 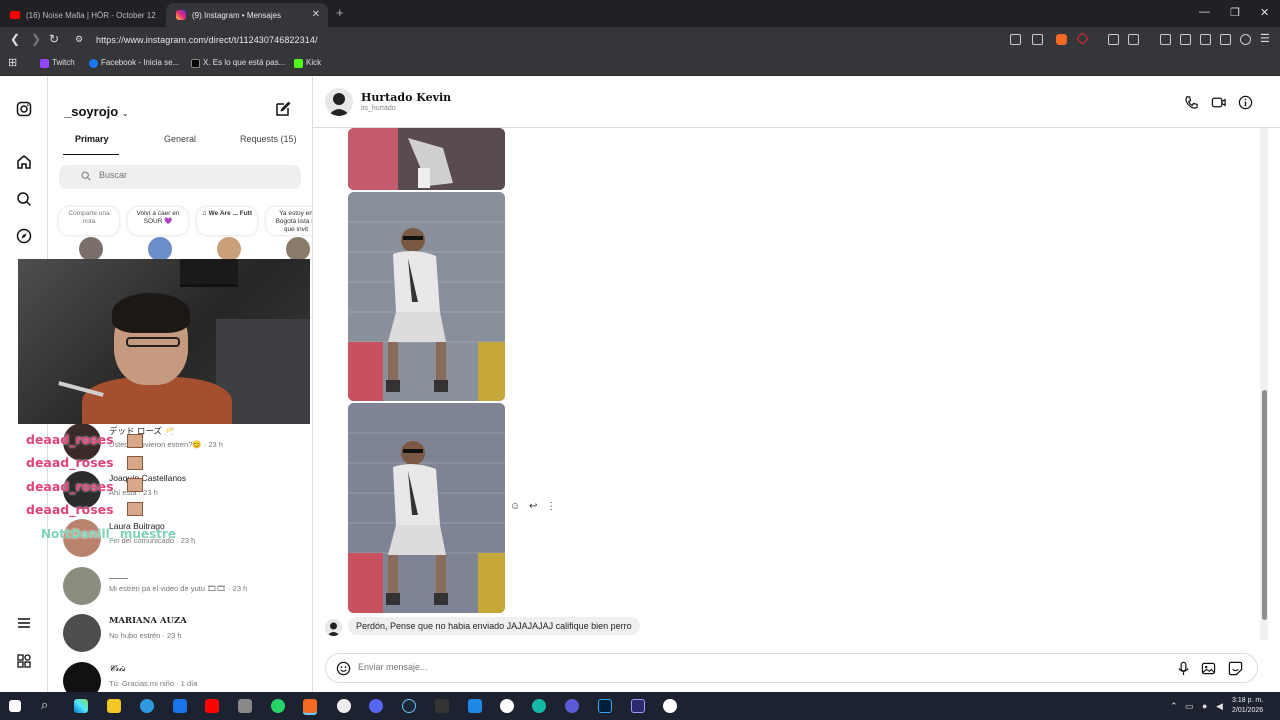 What do you see at coordinates (1189, 706) in the screenshot?
I see `network-icon: ▭` at bounding box center [1189, 706].